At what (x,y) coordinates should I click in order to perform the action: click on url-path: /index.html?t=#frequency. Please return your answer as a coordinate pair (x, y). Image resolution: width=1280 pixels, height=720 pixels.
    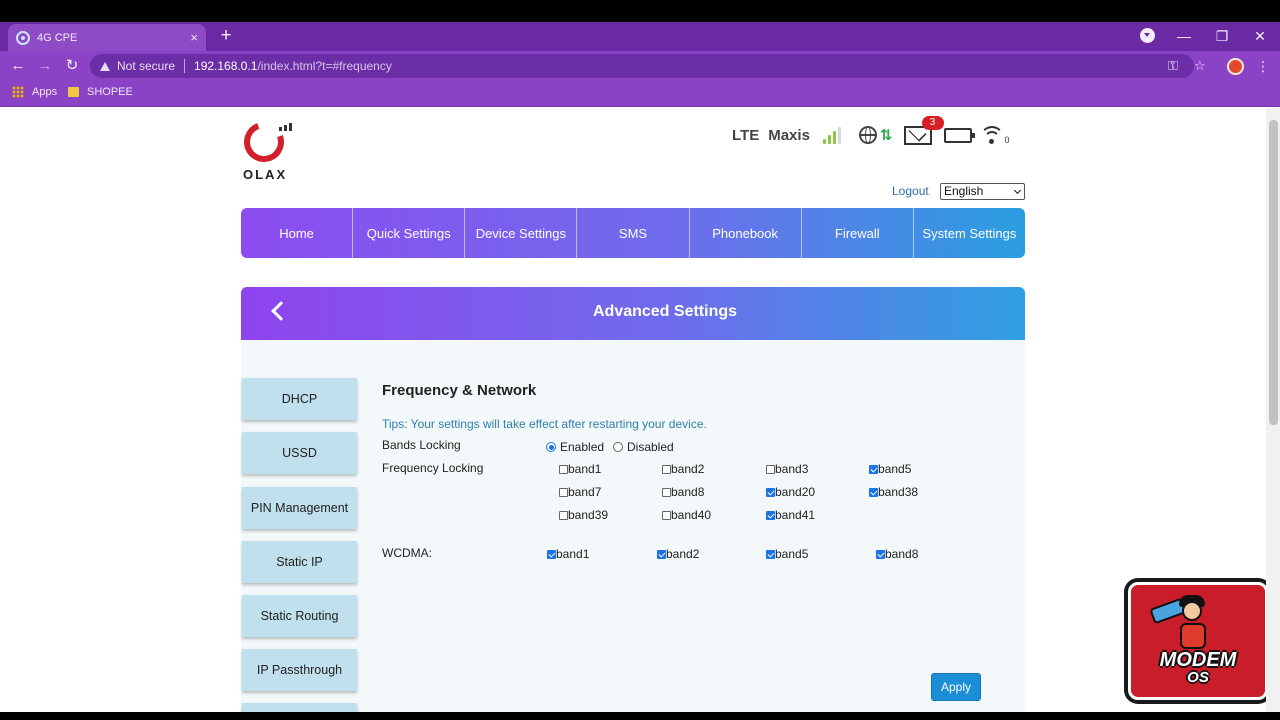
    Looking at the image, I should click on (324, 66).